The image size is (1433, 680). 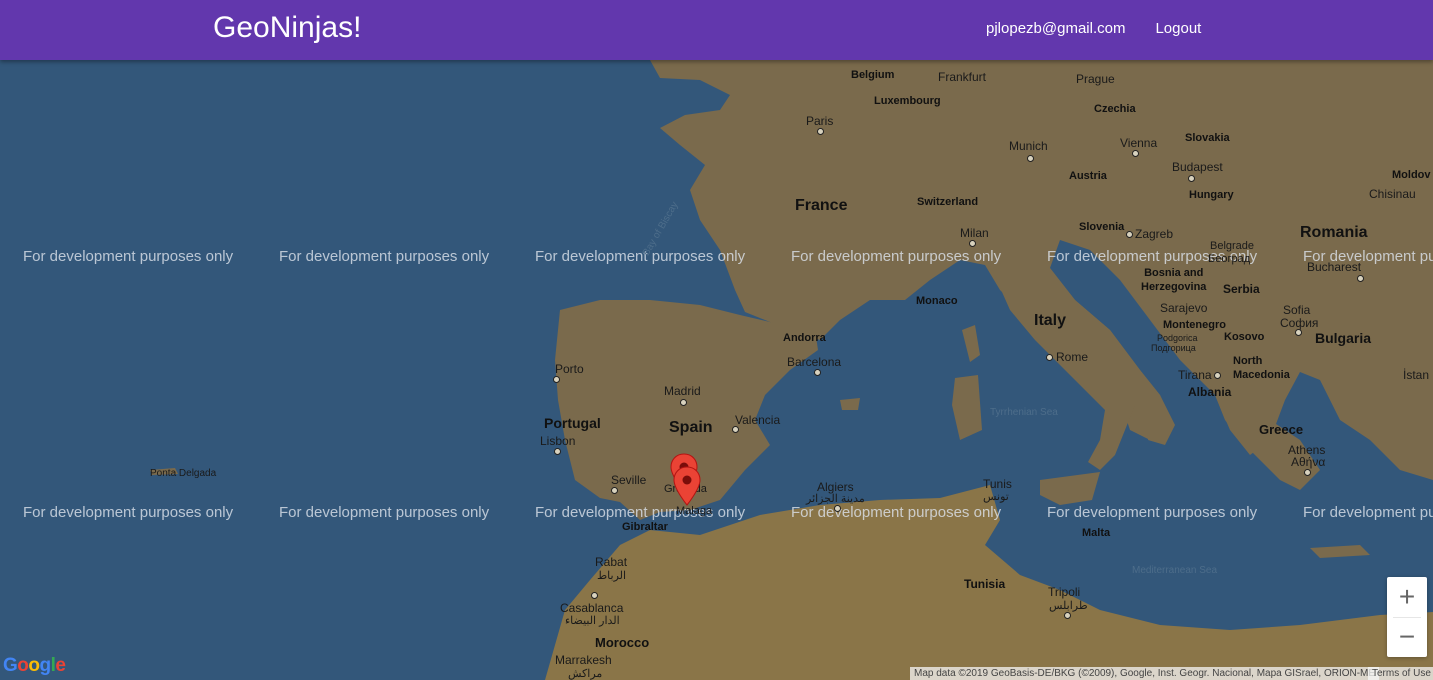 What do you see at coordinates (1096, 533) in the screenshot?
I see `country-label-malta: Malta` at bounding box center [1096, 533].